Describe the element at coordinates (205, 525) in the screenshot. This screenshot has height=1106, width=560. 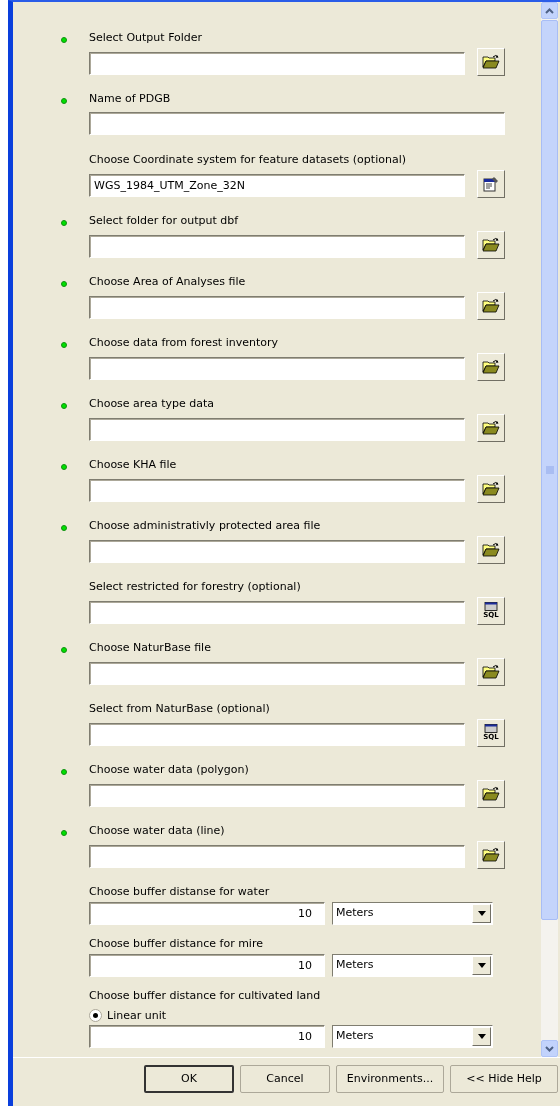
I see `field-label: Choose administrativly protected area file` at that location.